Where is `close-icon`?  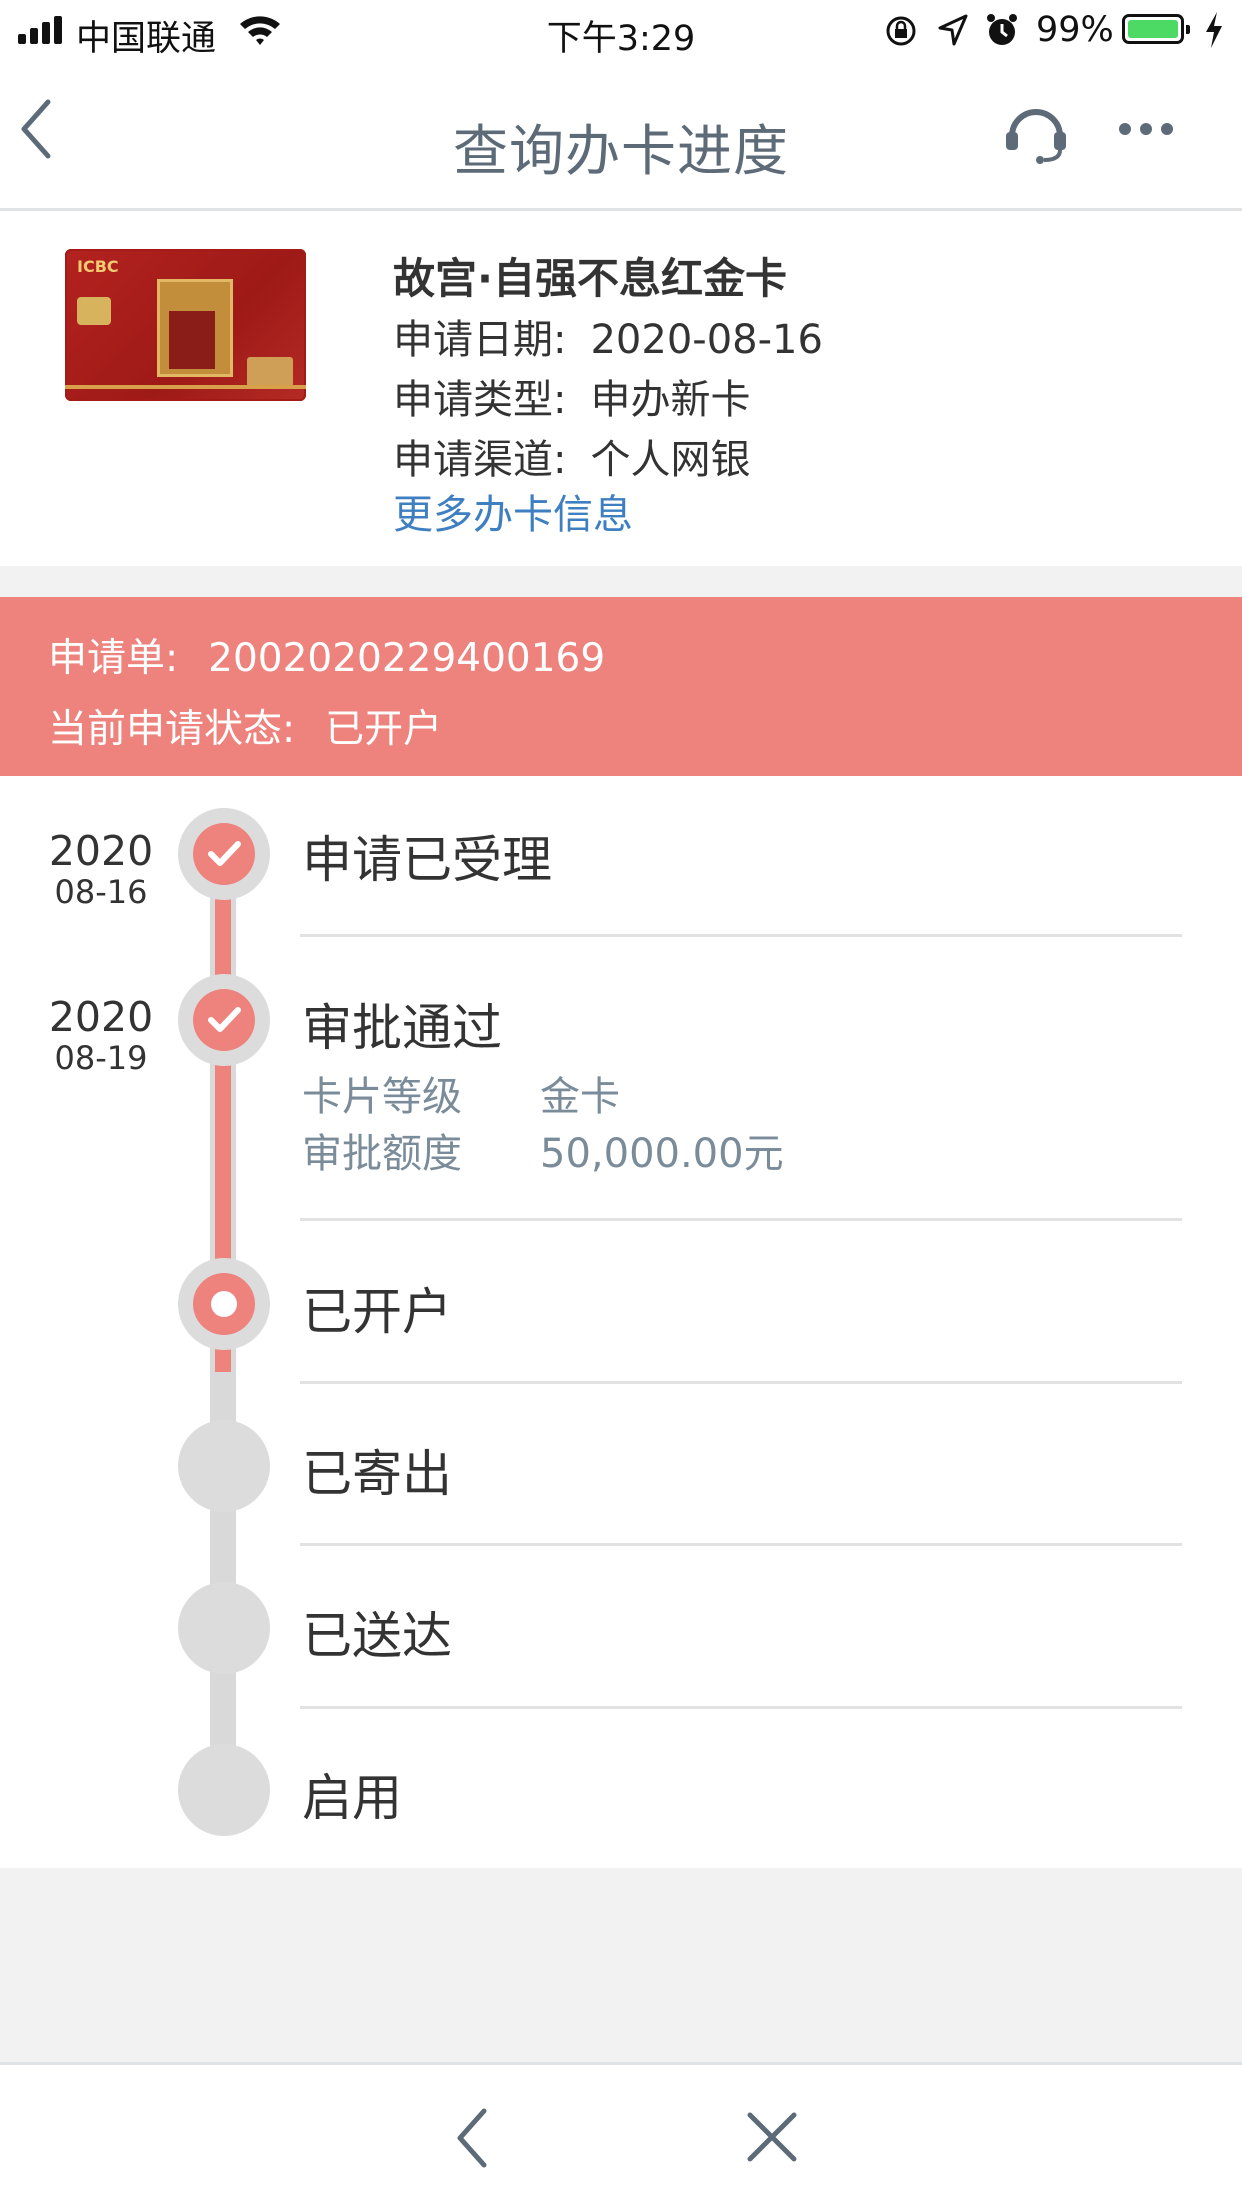 close-icon is located at coordinates (772, 2137).